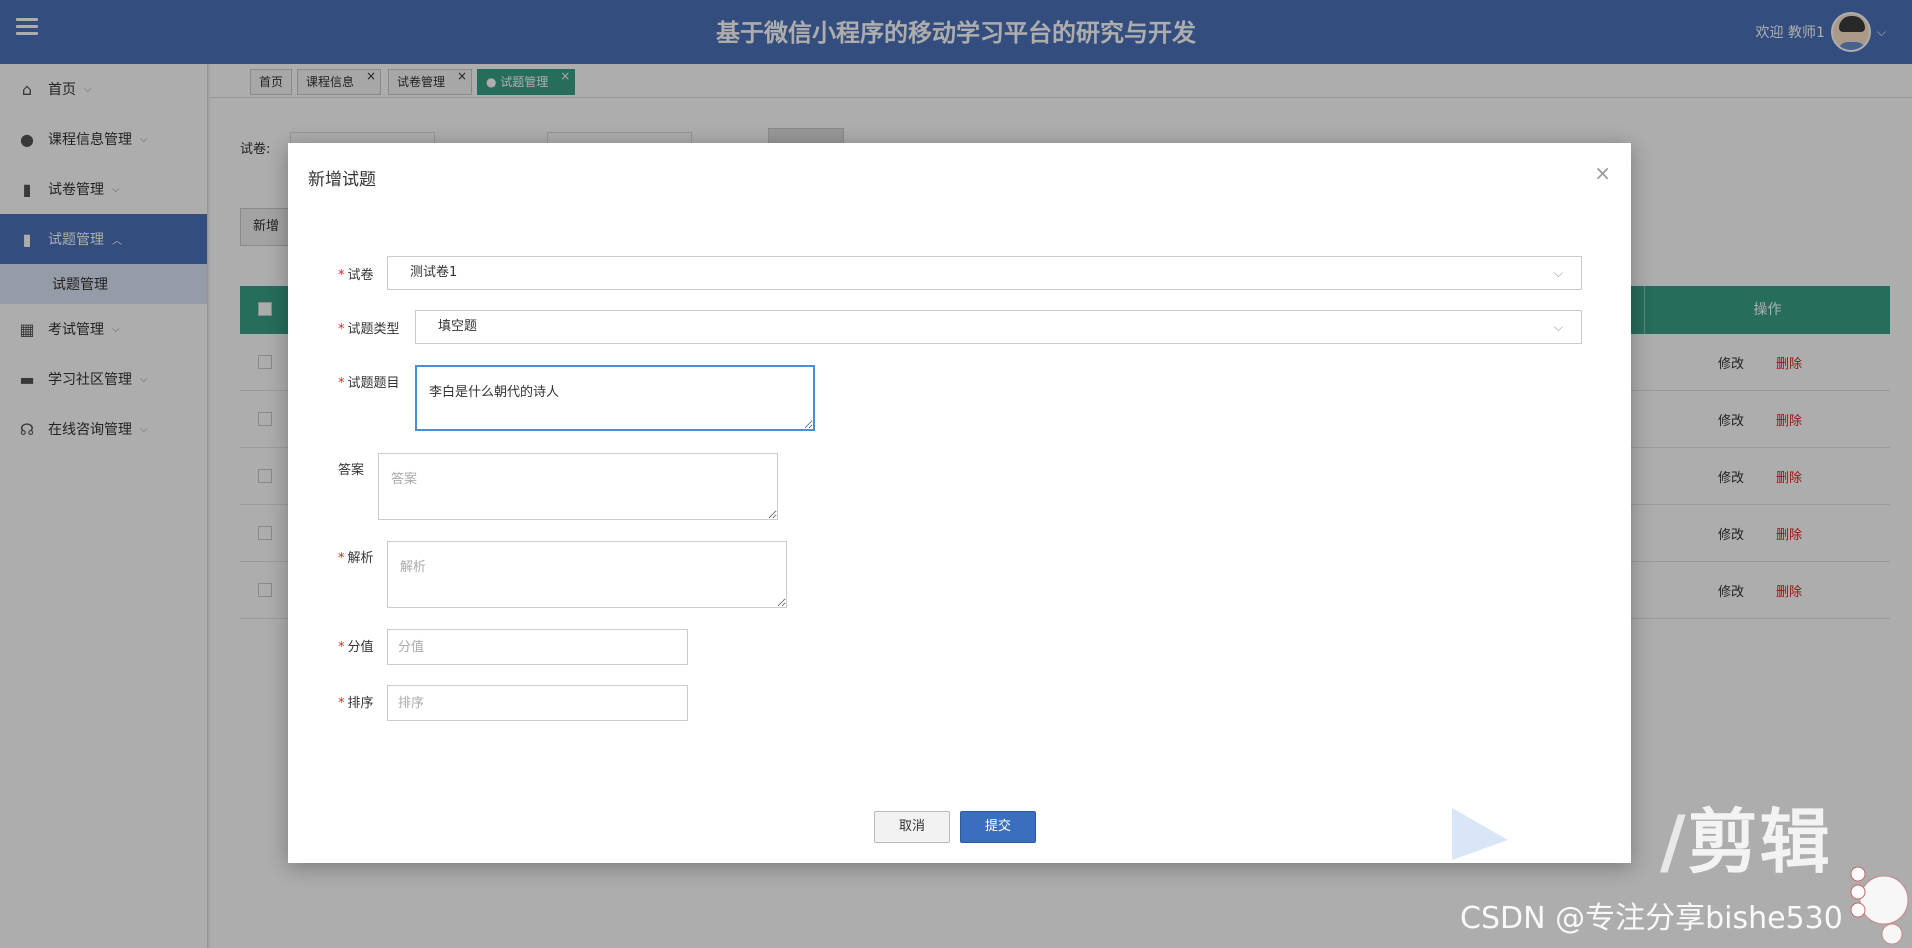 The image size is (1912, 948). I want to click on paper-select: 测试卷1 ⌵, so click(984, 273).